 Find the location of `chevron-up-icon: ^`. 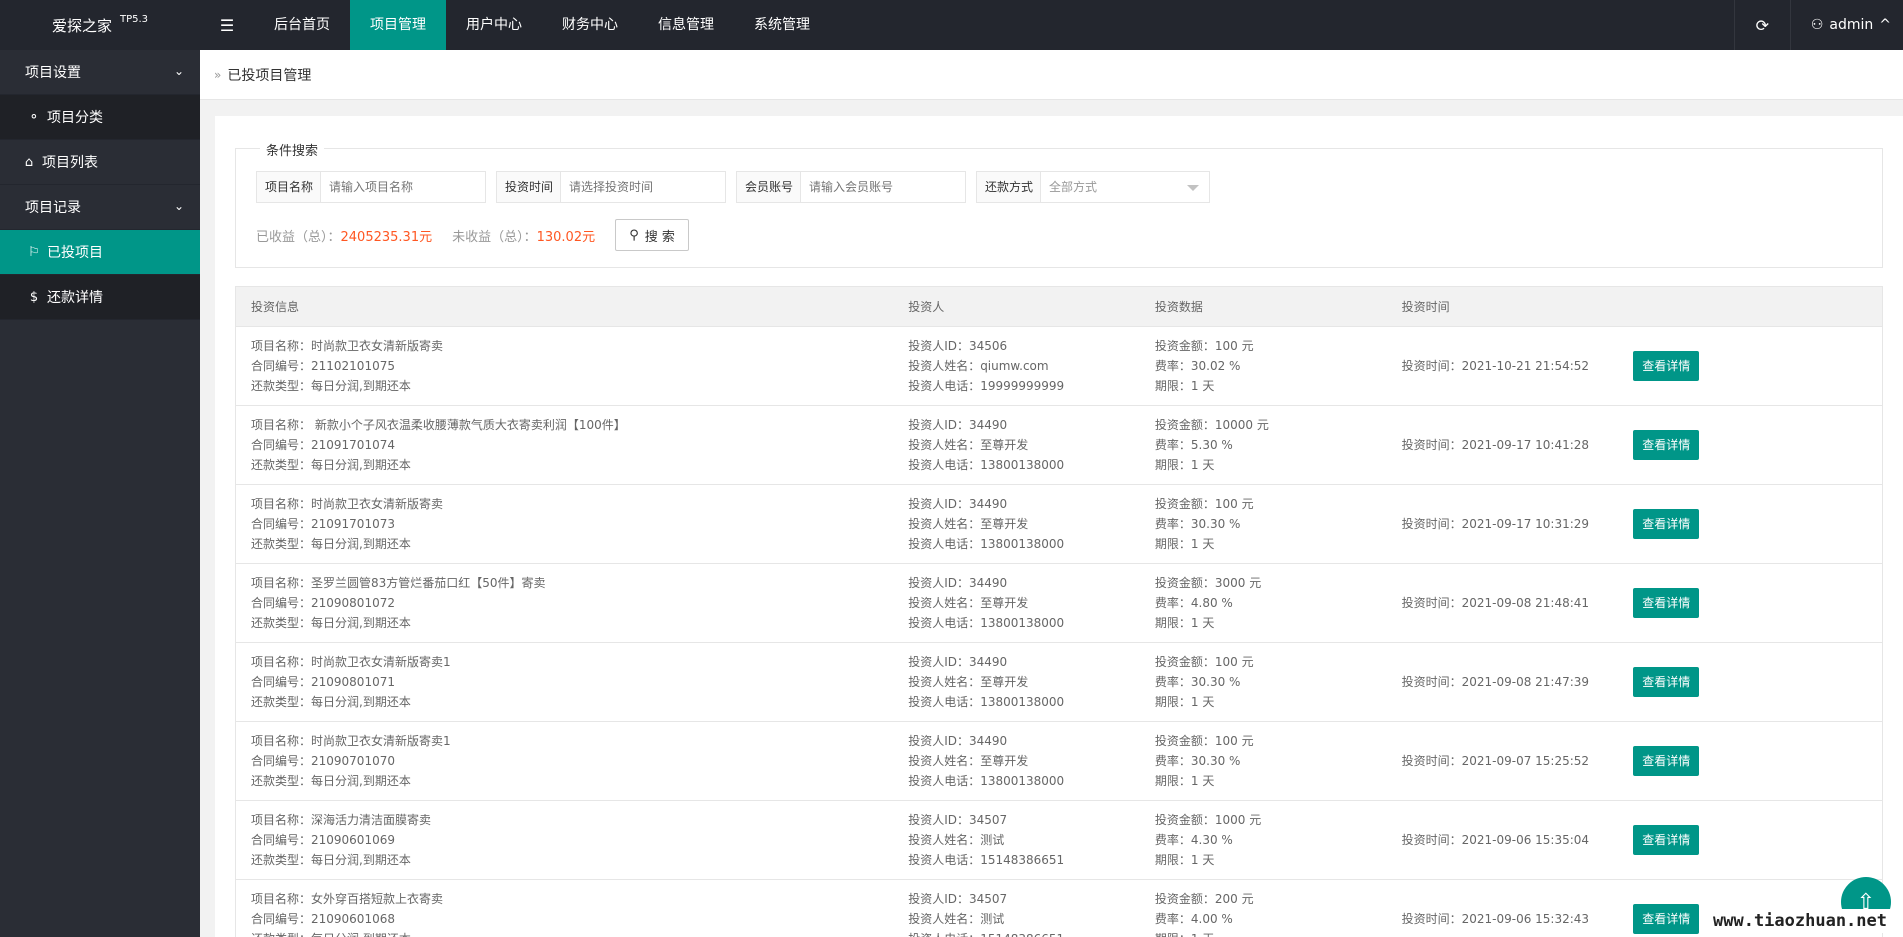

chevron-up-icon: ^ is located at coordinates (1885, 25).